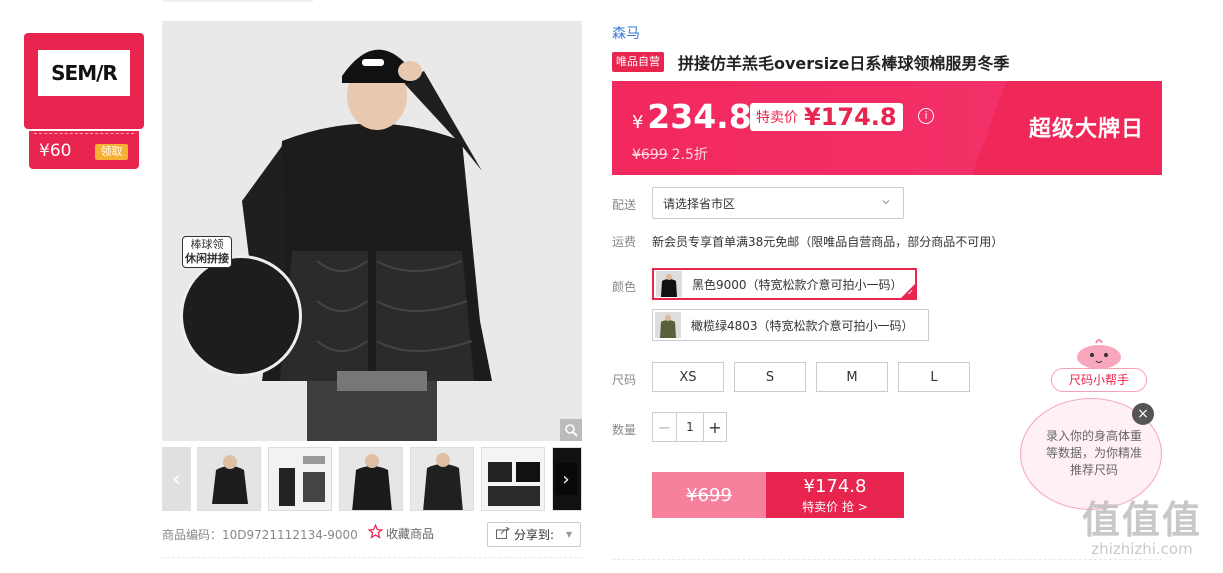 Image resolution: width=1223 pixels, height=573 pixels. What do you see at coordinates (887, 559) in the screenshot?
I see `right-divider` at bounding box center [887, 559].